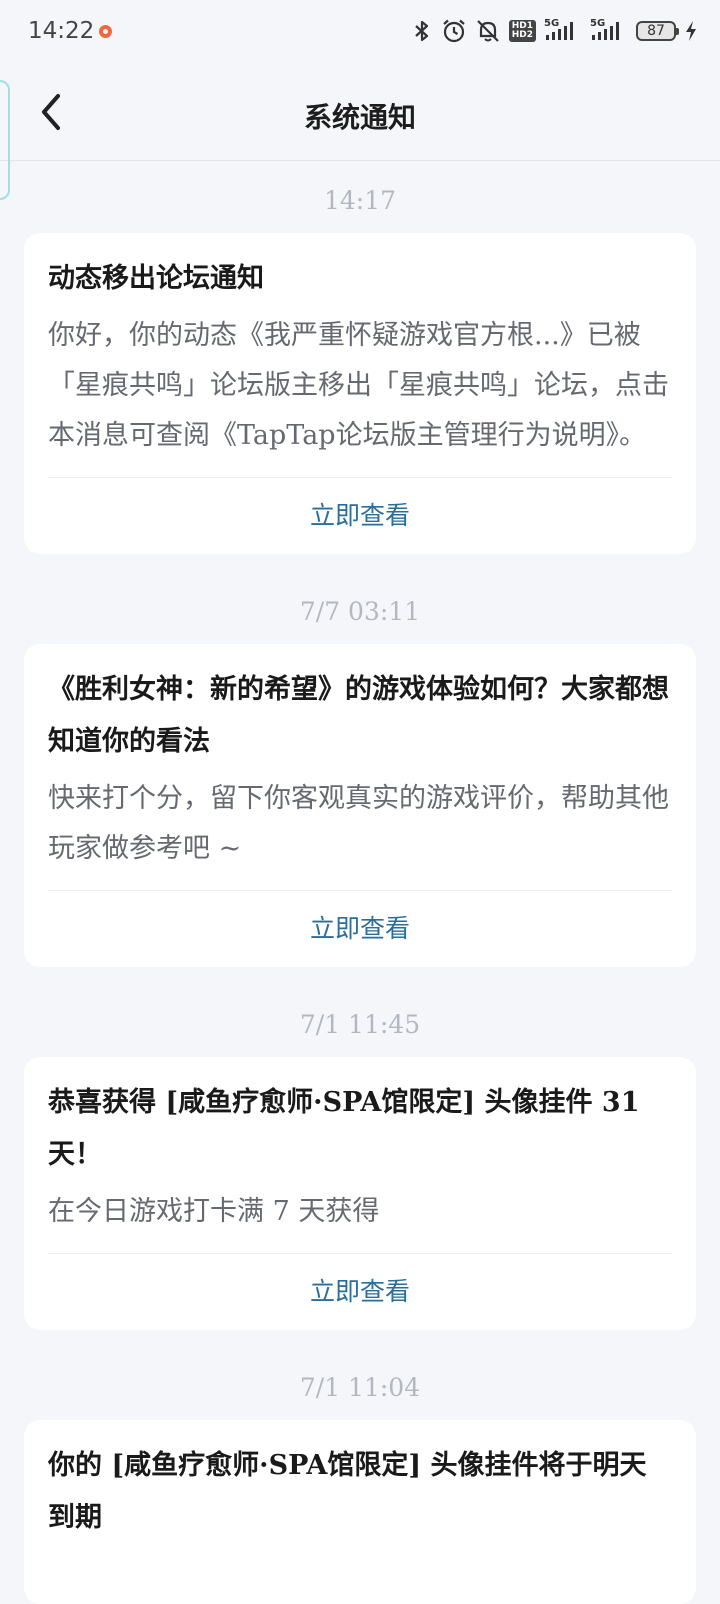  Describe the element at coordinates (358, 715) in the screenshot. I see `notification-title: 《胜利女神：新的希望》的游戏体验如何？大家都想知道你的看法` at that location.